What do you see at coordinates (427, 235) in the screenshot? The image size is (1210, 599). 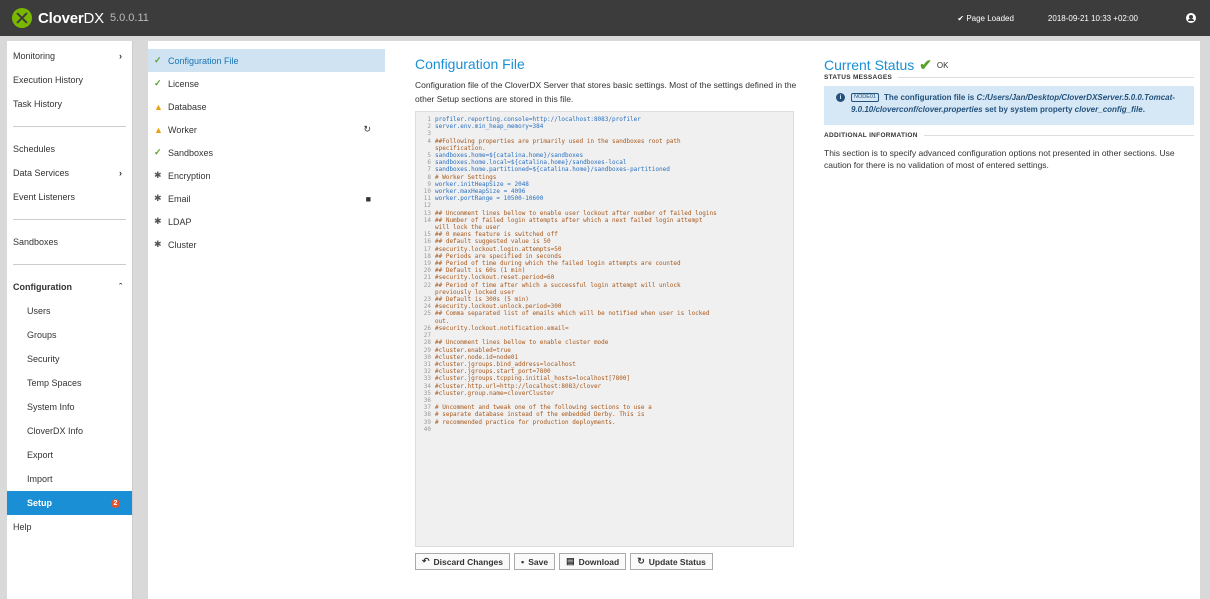 I see `line-number: 15` at bounding box center [427, 235].